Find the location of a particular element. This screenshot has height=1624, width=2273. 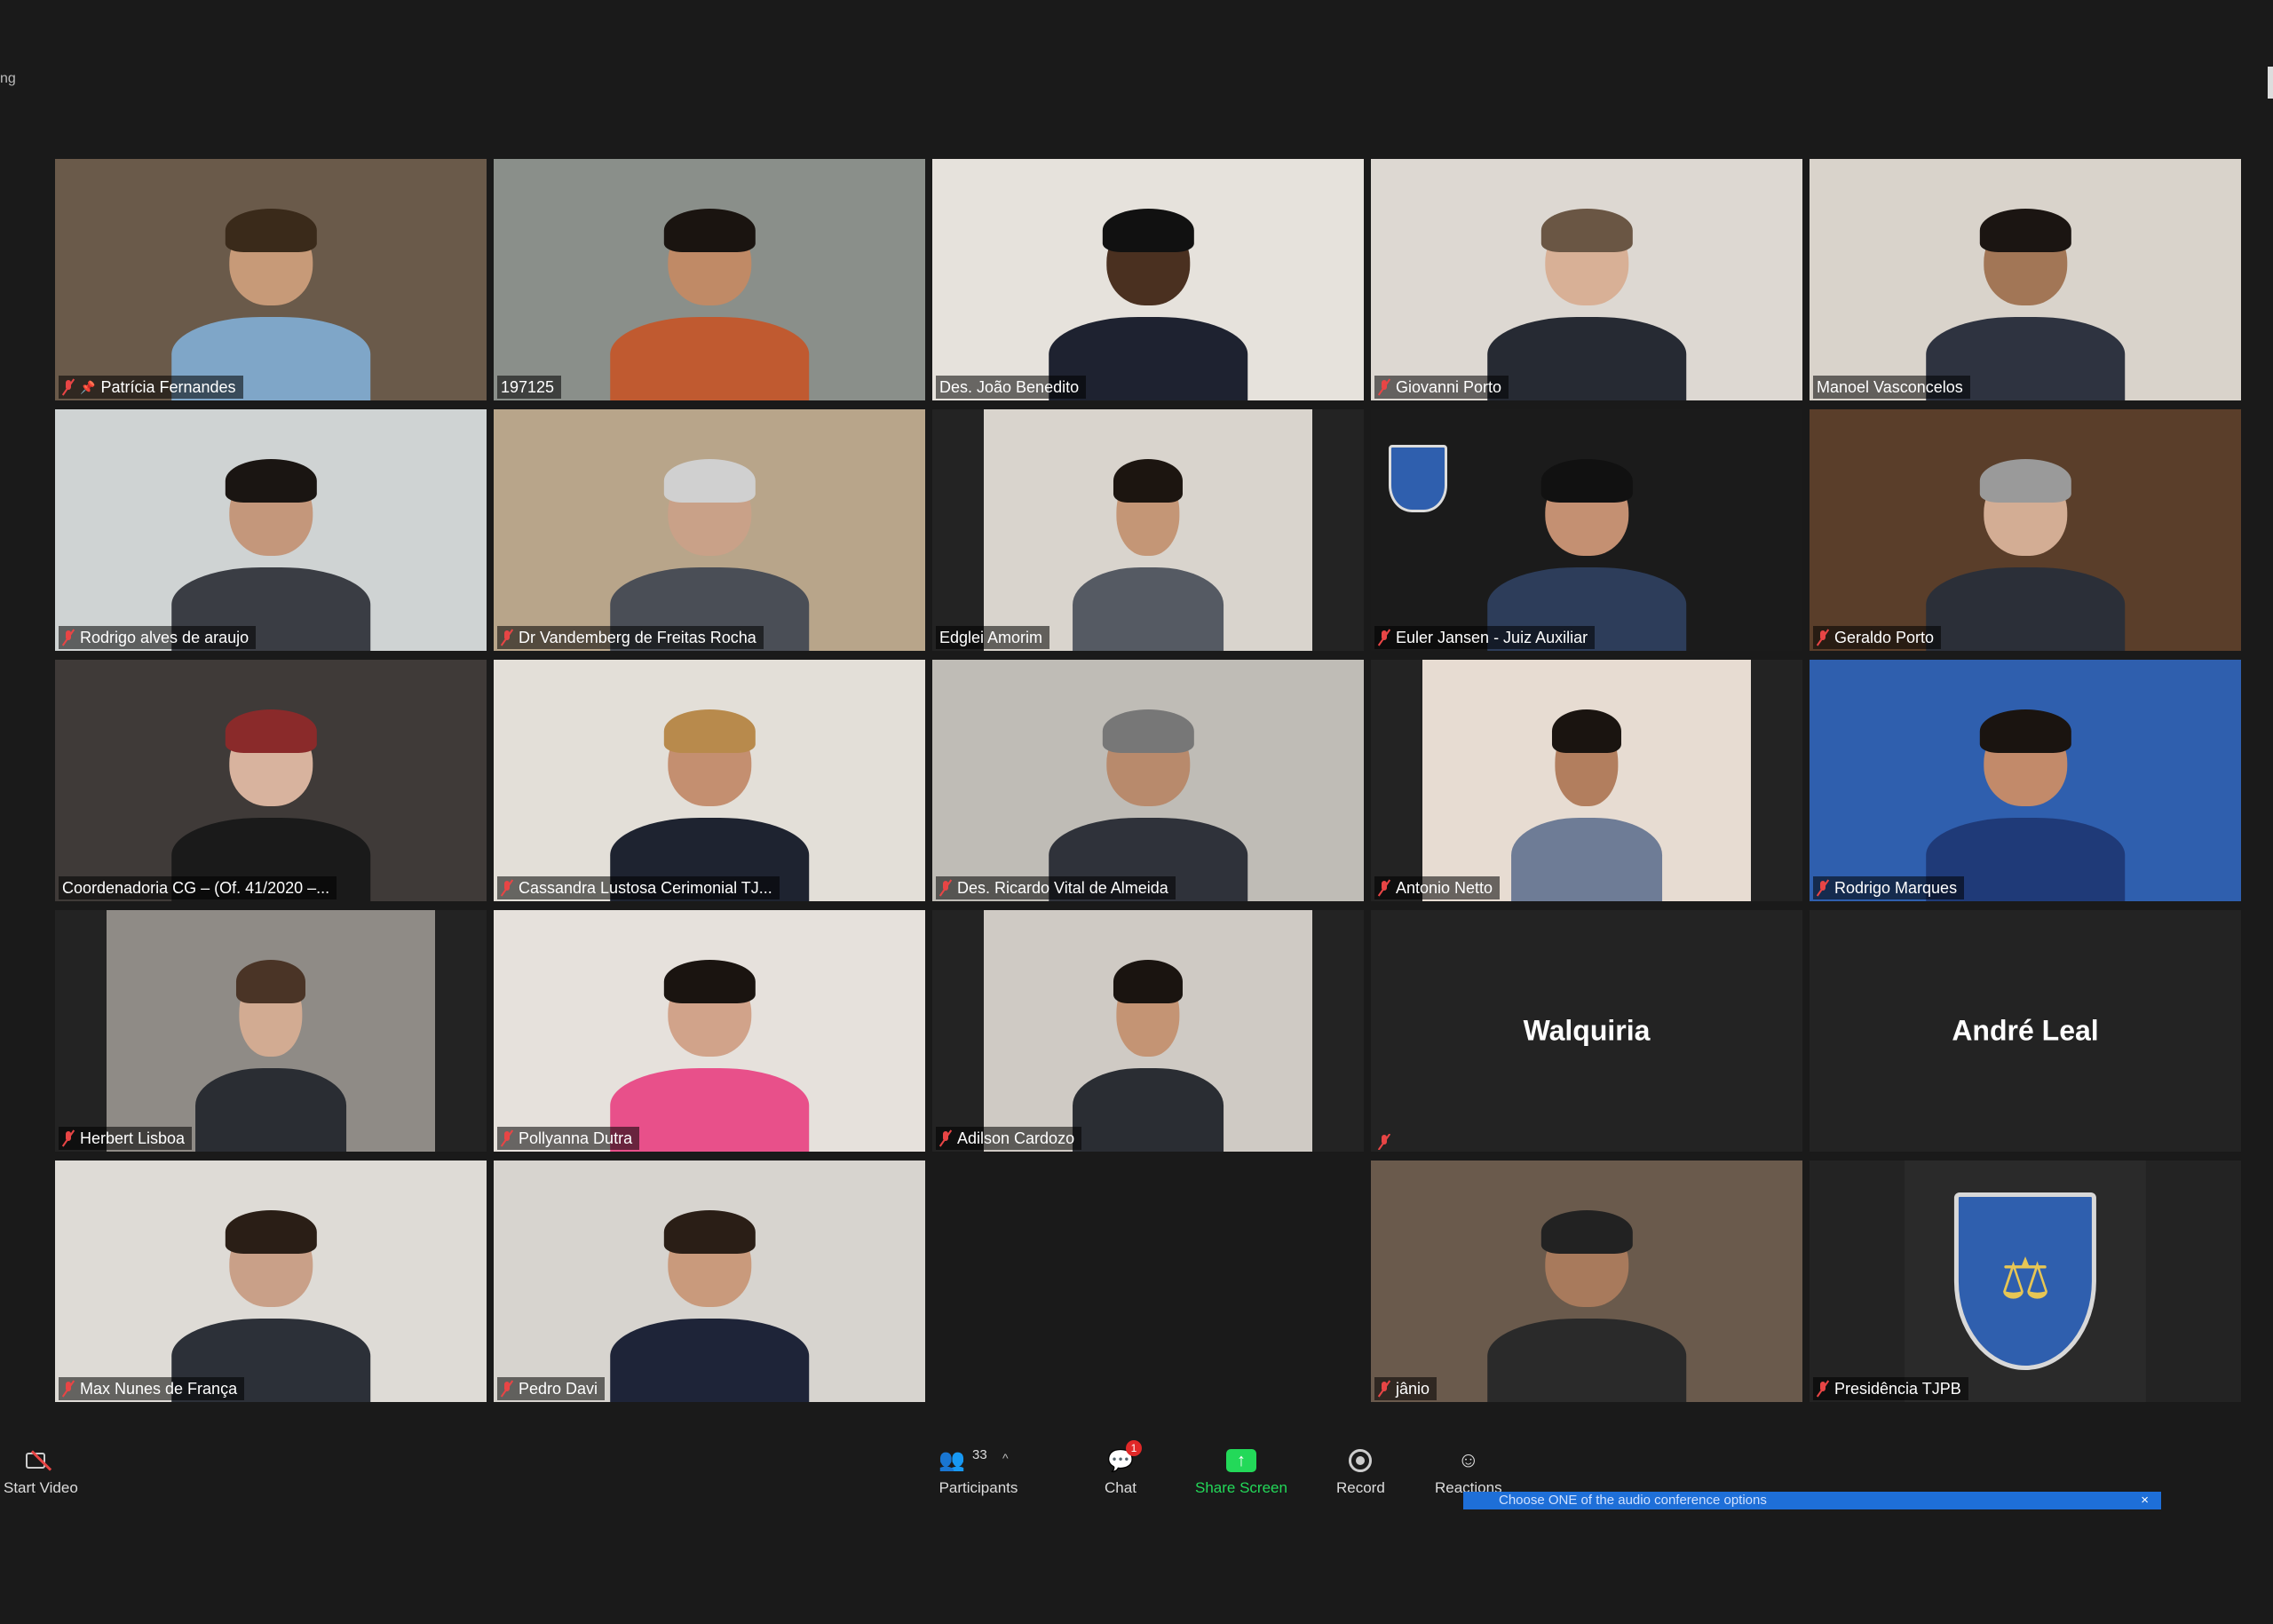

participant-tile: Dr Vandemberg de Freitas Rocha is located at coordinates (710, 530).